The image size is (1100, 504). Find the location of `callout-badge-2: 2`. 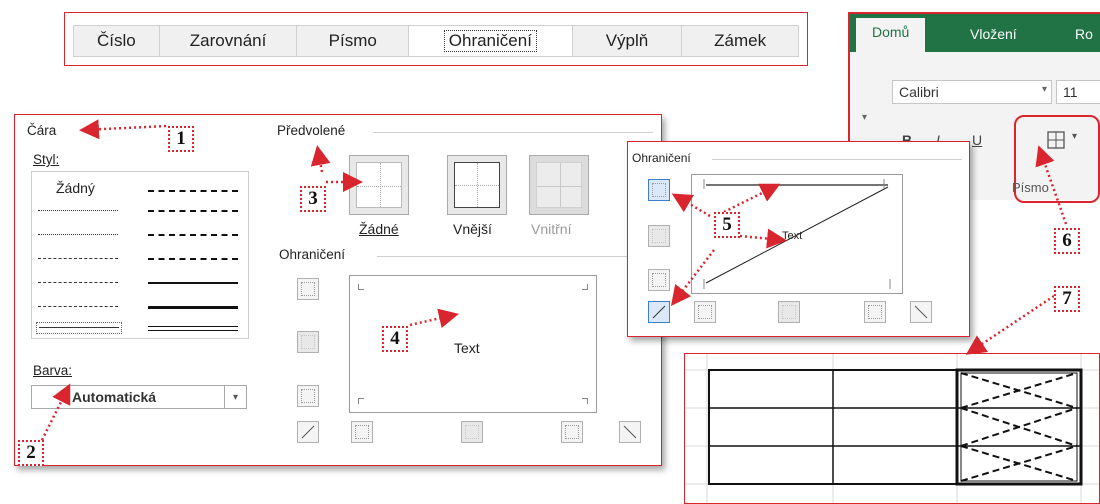

callout-badge-2: 2 is located at coordinates (31, 453).